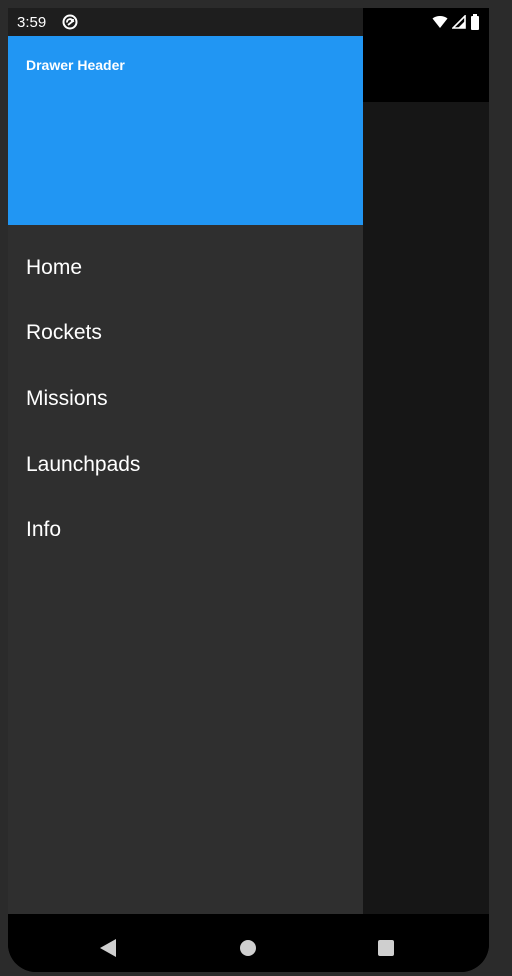 This screenshot has height=976, width=512. What do you see at coordinates (386, 948) in the screenshot?
I see `recents-square-icon` at bounding box center [386, 948].